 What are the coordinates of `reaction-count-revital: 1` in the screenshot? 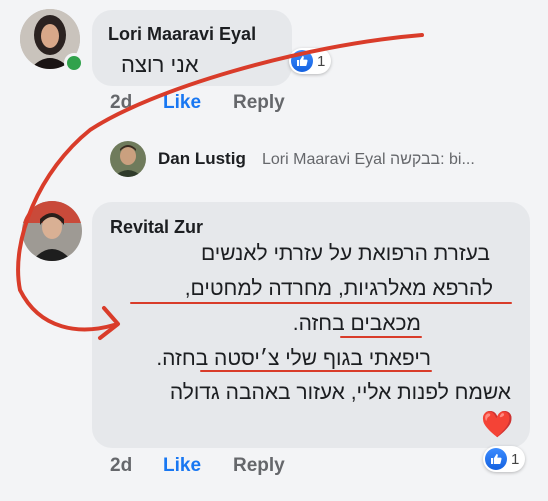 It's located at (504, 459).